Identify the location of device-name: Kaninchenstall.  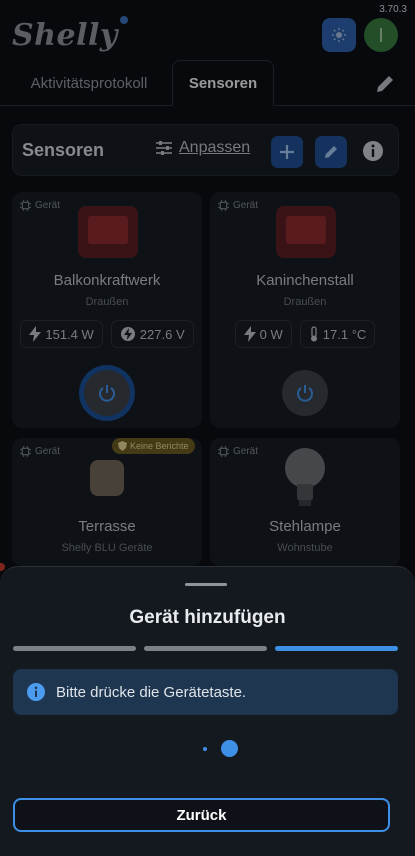
(305, 280).